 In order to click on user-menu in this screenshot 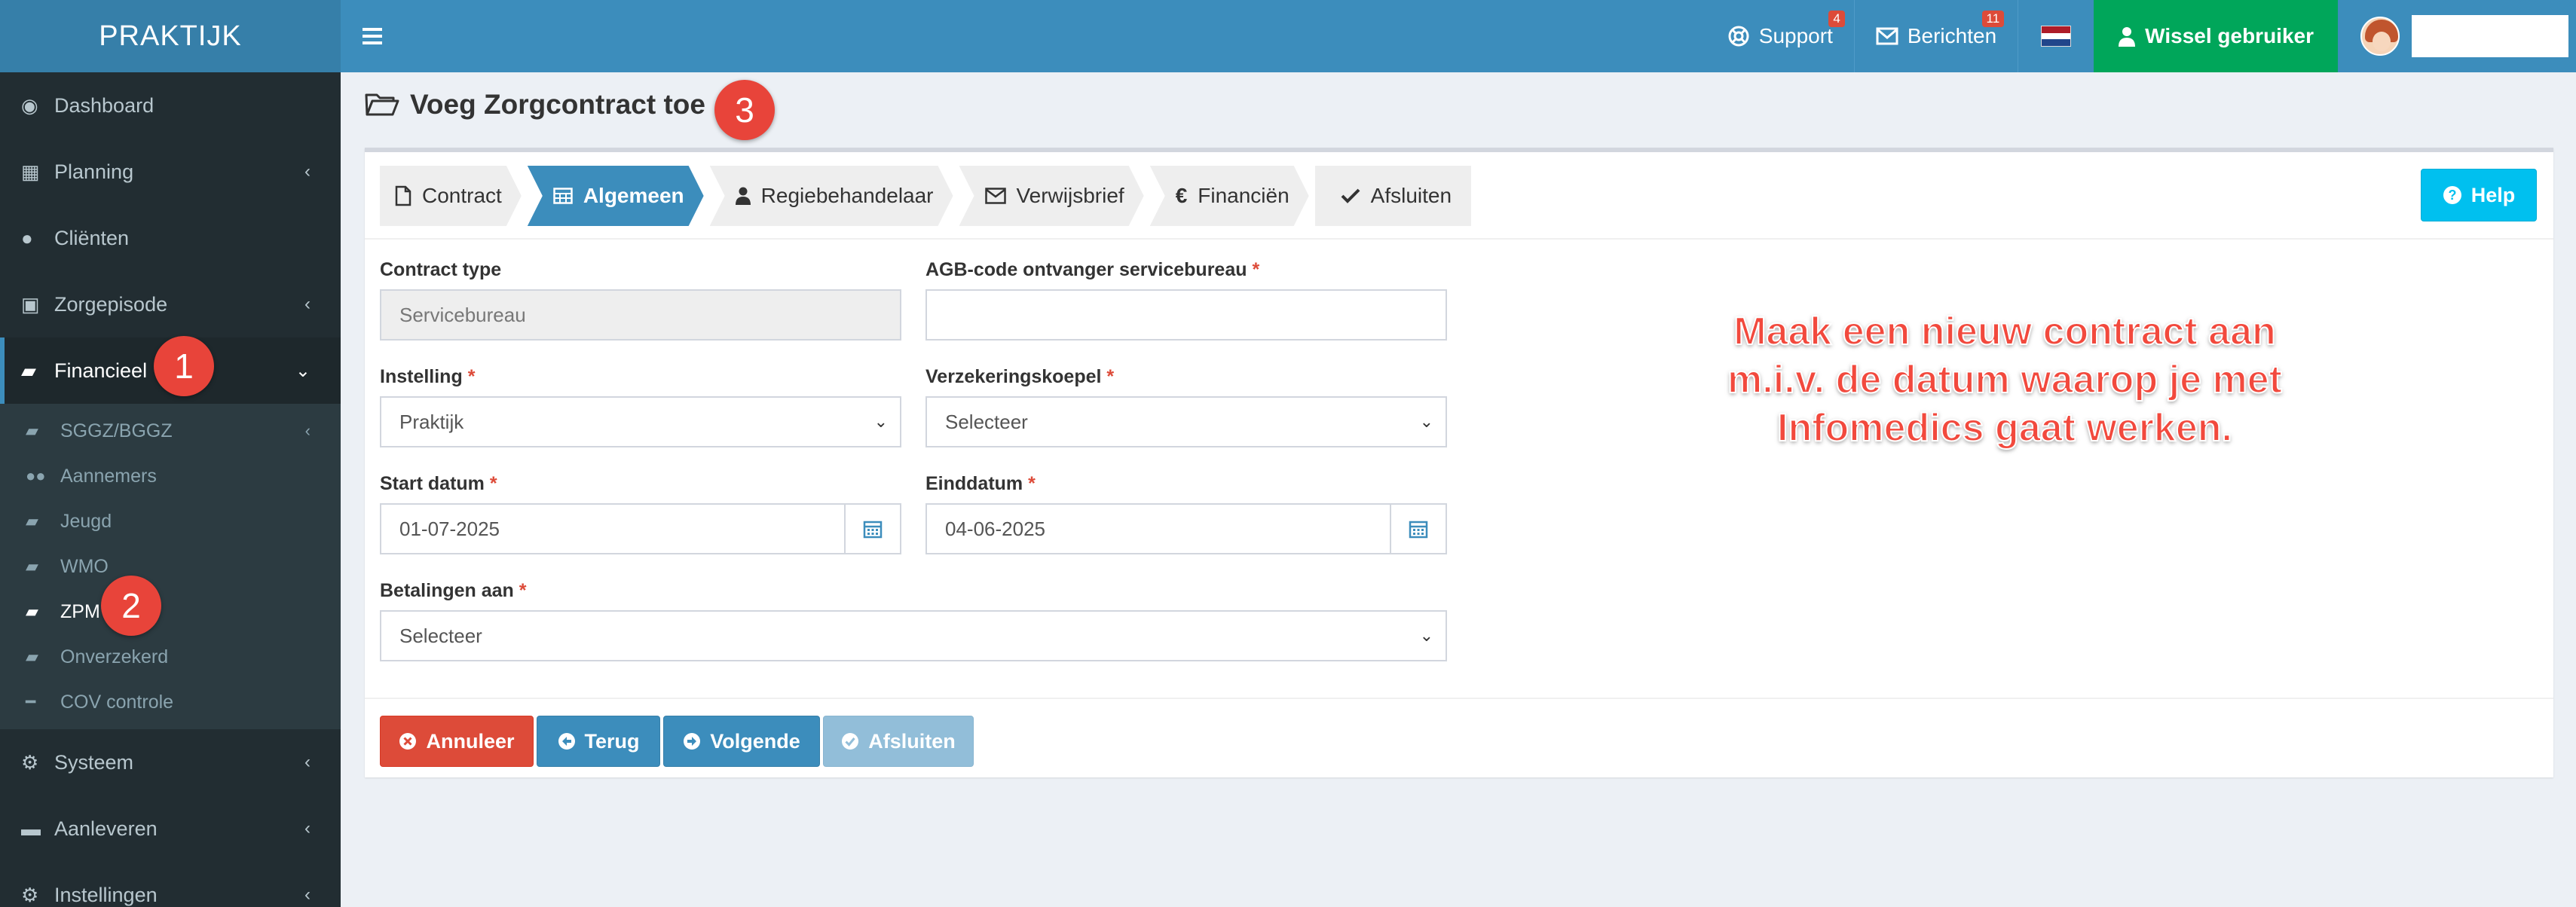, I will do `click(2457, 36)`.